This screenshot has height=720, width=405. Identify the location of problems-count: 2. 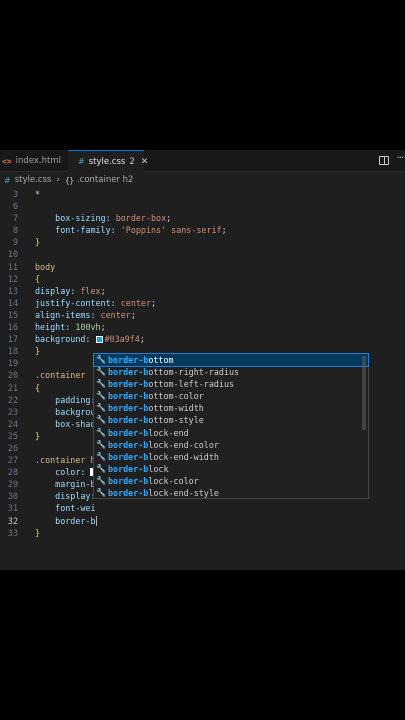
(132, 161).